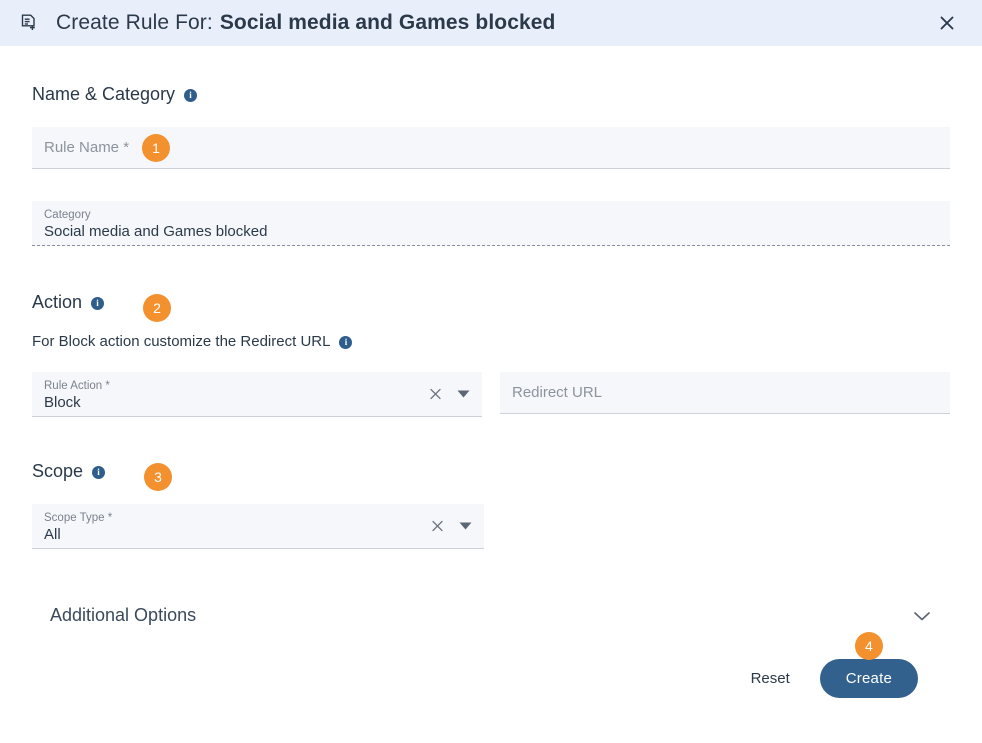 This screenshot has width=982, height=743. Describe the element at coordinates (257, 394) in the screenshot. I see `rule-action-select: Rule Action * Block` at that location.